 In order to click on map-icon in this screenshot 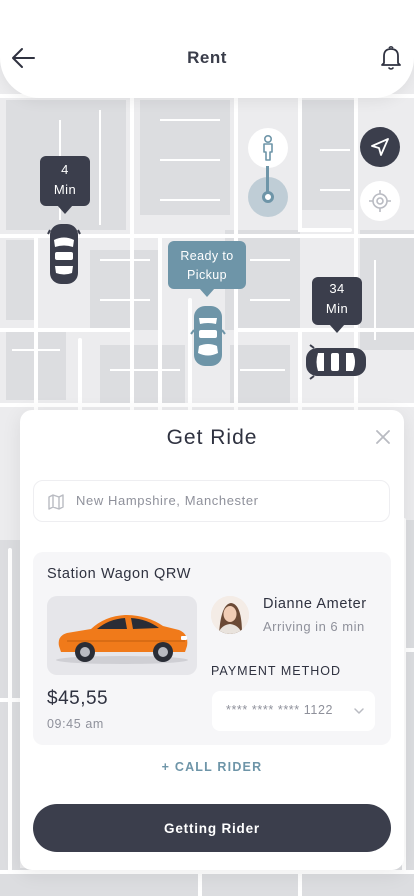, I will do `click(56, 502)`.